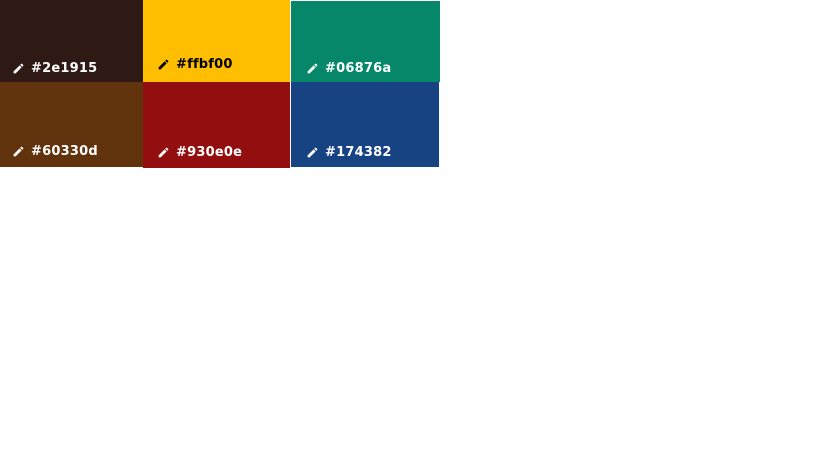  What do you see at coordinates (216, 125) in the screenshot?
I see `color-swatch: #930e0e` at bounding box center [216, 125].